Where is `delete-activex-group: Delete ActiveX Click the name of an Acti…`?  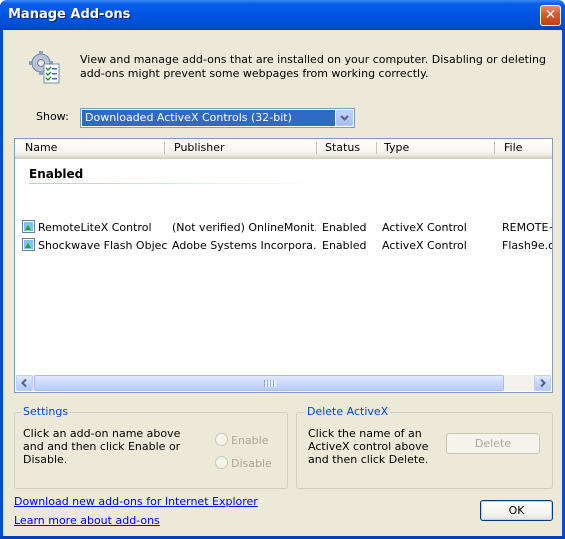
delete-activex-group: Delete ActiveX Click the name of an Acti… is located at coordinates (424, 447).